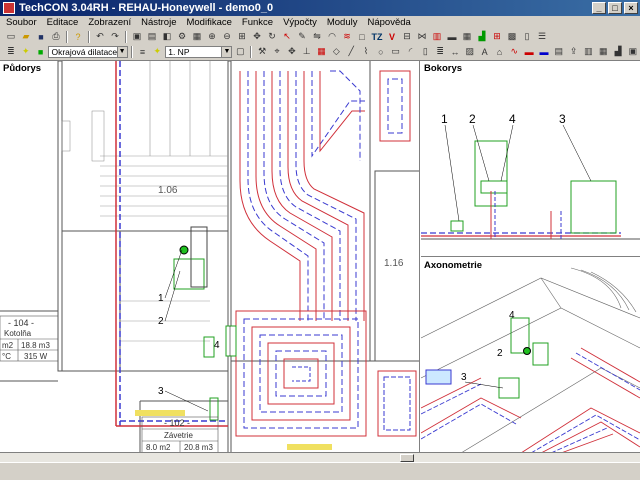 This screenshot has width=640, height=480. Describe the element at coordinates (437, 36) in the screenshot. I see `heater-icon: ▥` at that location.